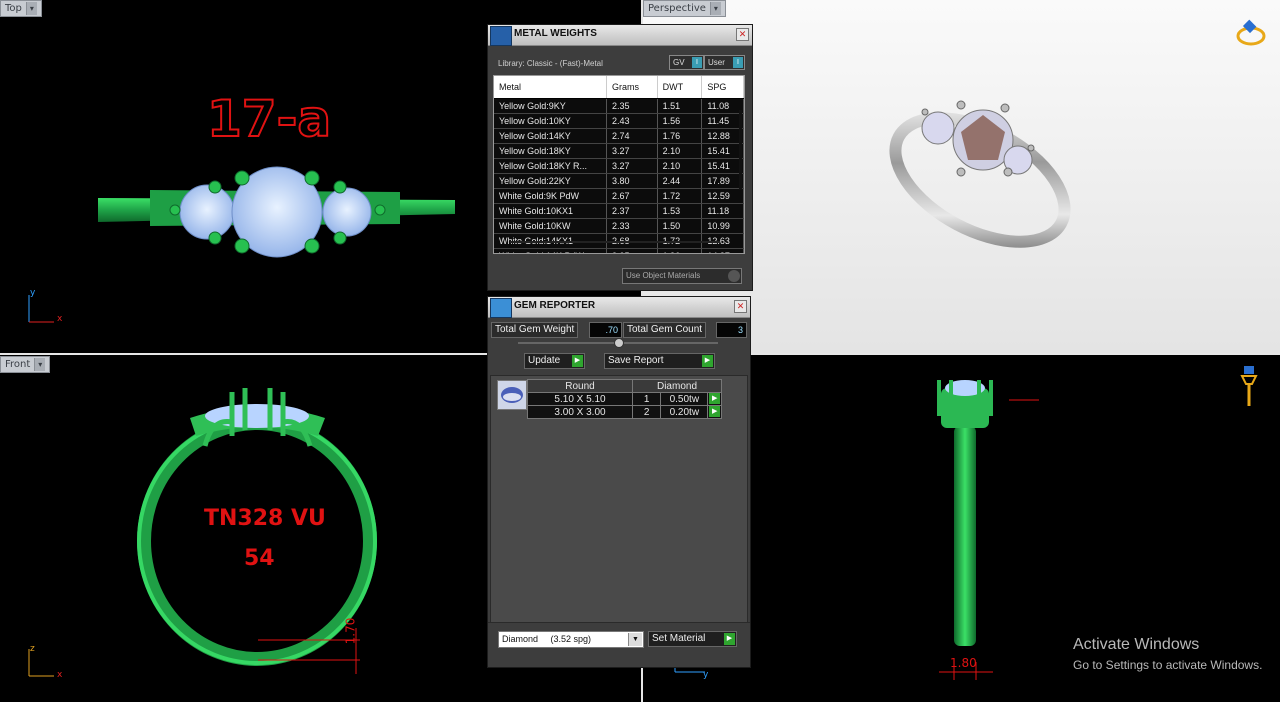 The height and width of the screenshot is (702, 1280). What do you see at coordinates (684, 412) in the screenshot?
I see `gem-weight: 0.20tw` at bounding box center [684, 412].